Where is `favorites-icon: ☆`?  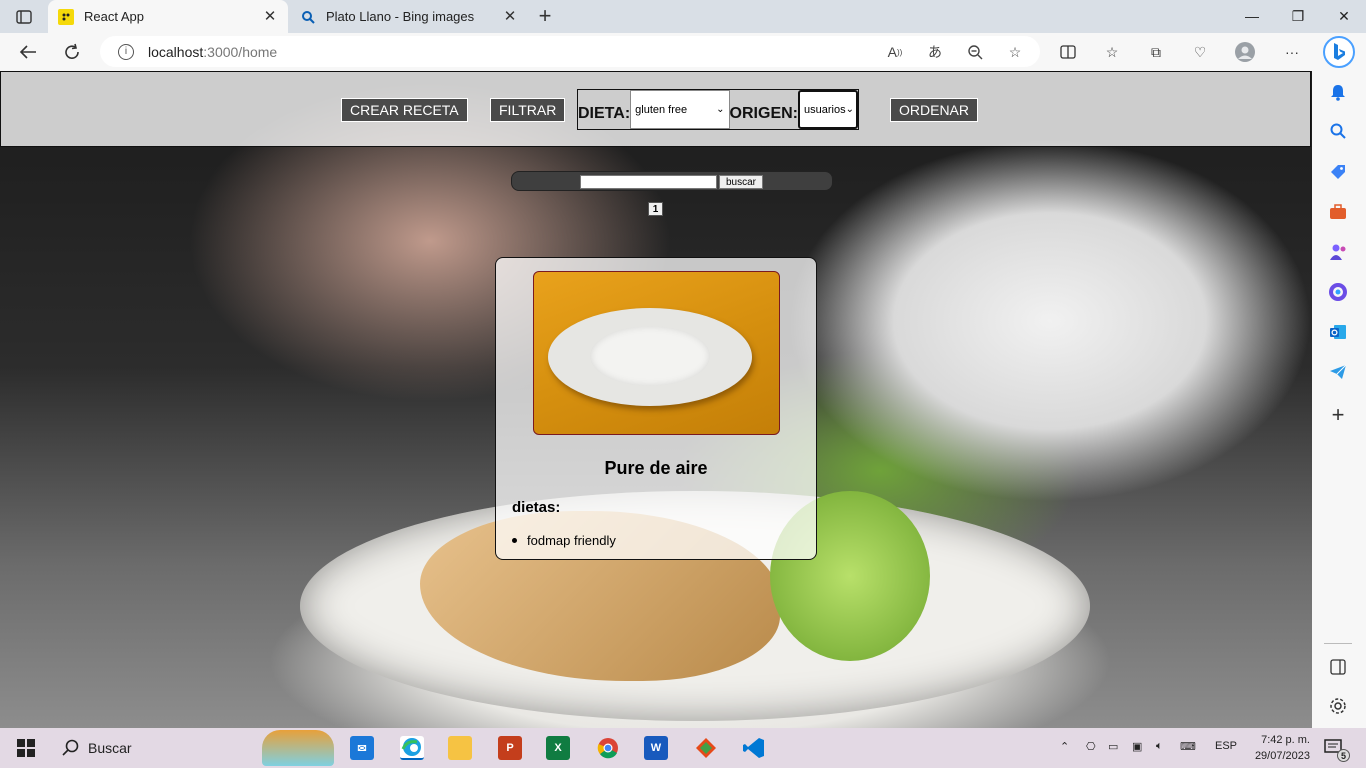 favorites-icon: ☆ is located at coordinates (1112, 52).